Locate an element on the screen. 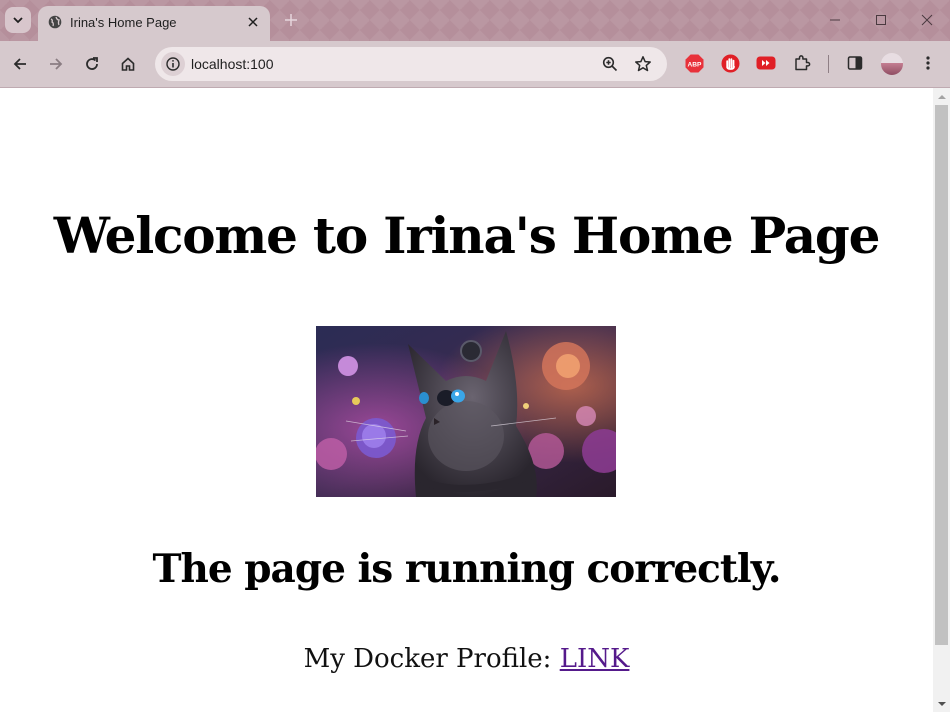 The height and width of the screenshot is (712, 950). active-tab: Irina's Home Page is located at coordinates (154, 23).